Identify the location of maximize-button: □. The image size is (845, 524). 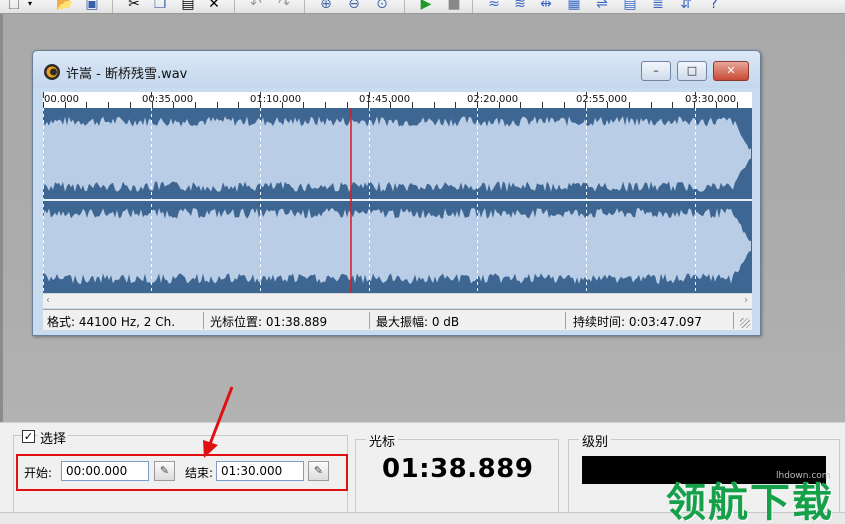
(692, 71).